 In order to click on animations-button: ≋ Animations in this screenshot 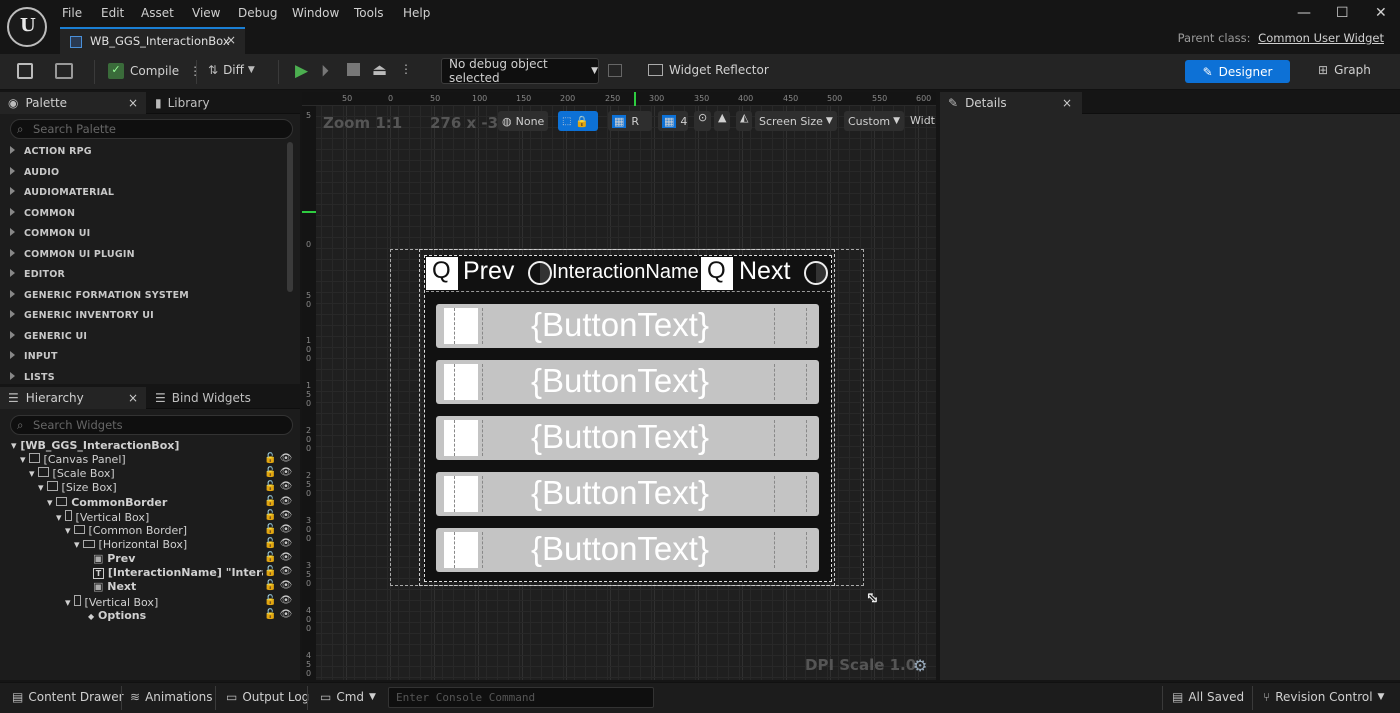, I will do `click(171, 697)`.